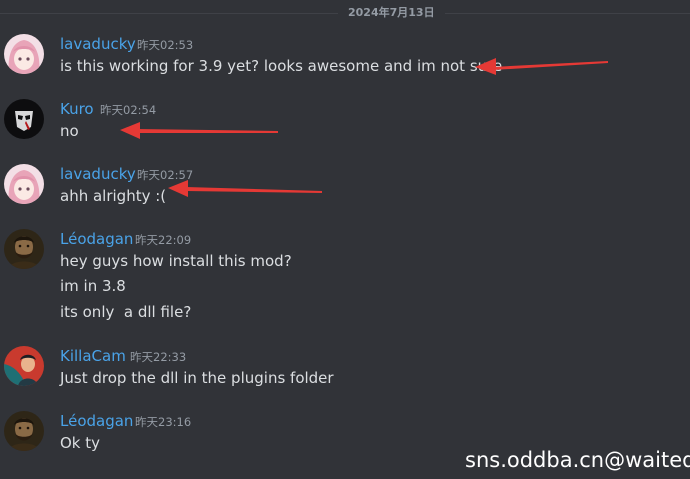 This screenshot has width=690, height=479. I want to click on avatar-killacam, so click(24, 366).